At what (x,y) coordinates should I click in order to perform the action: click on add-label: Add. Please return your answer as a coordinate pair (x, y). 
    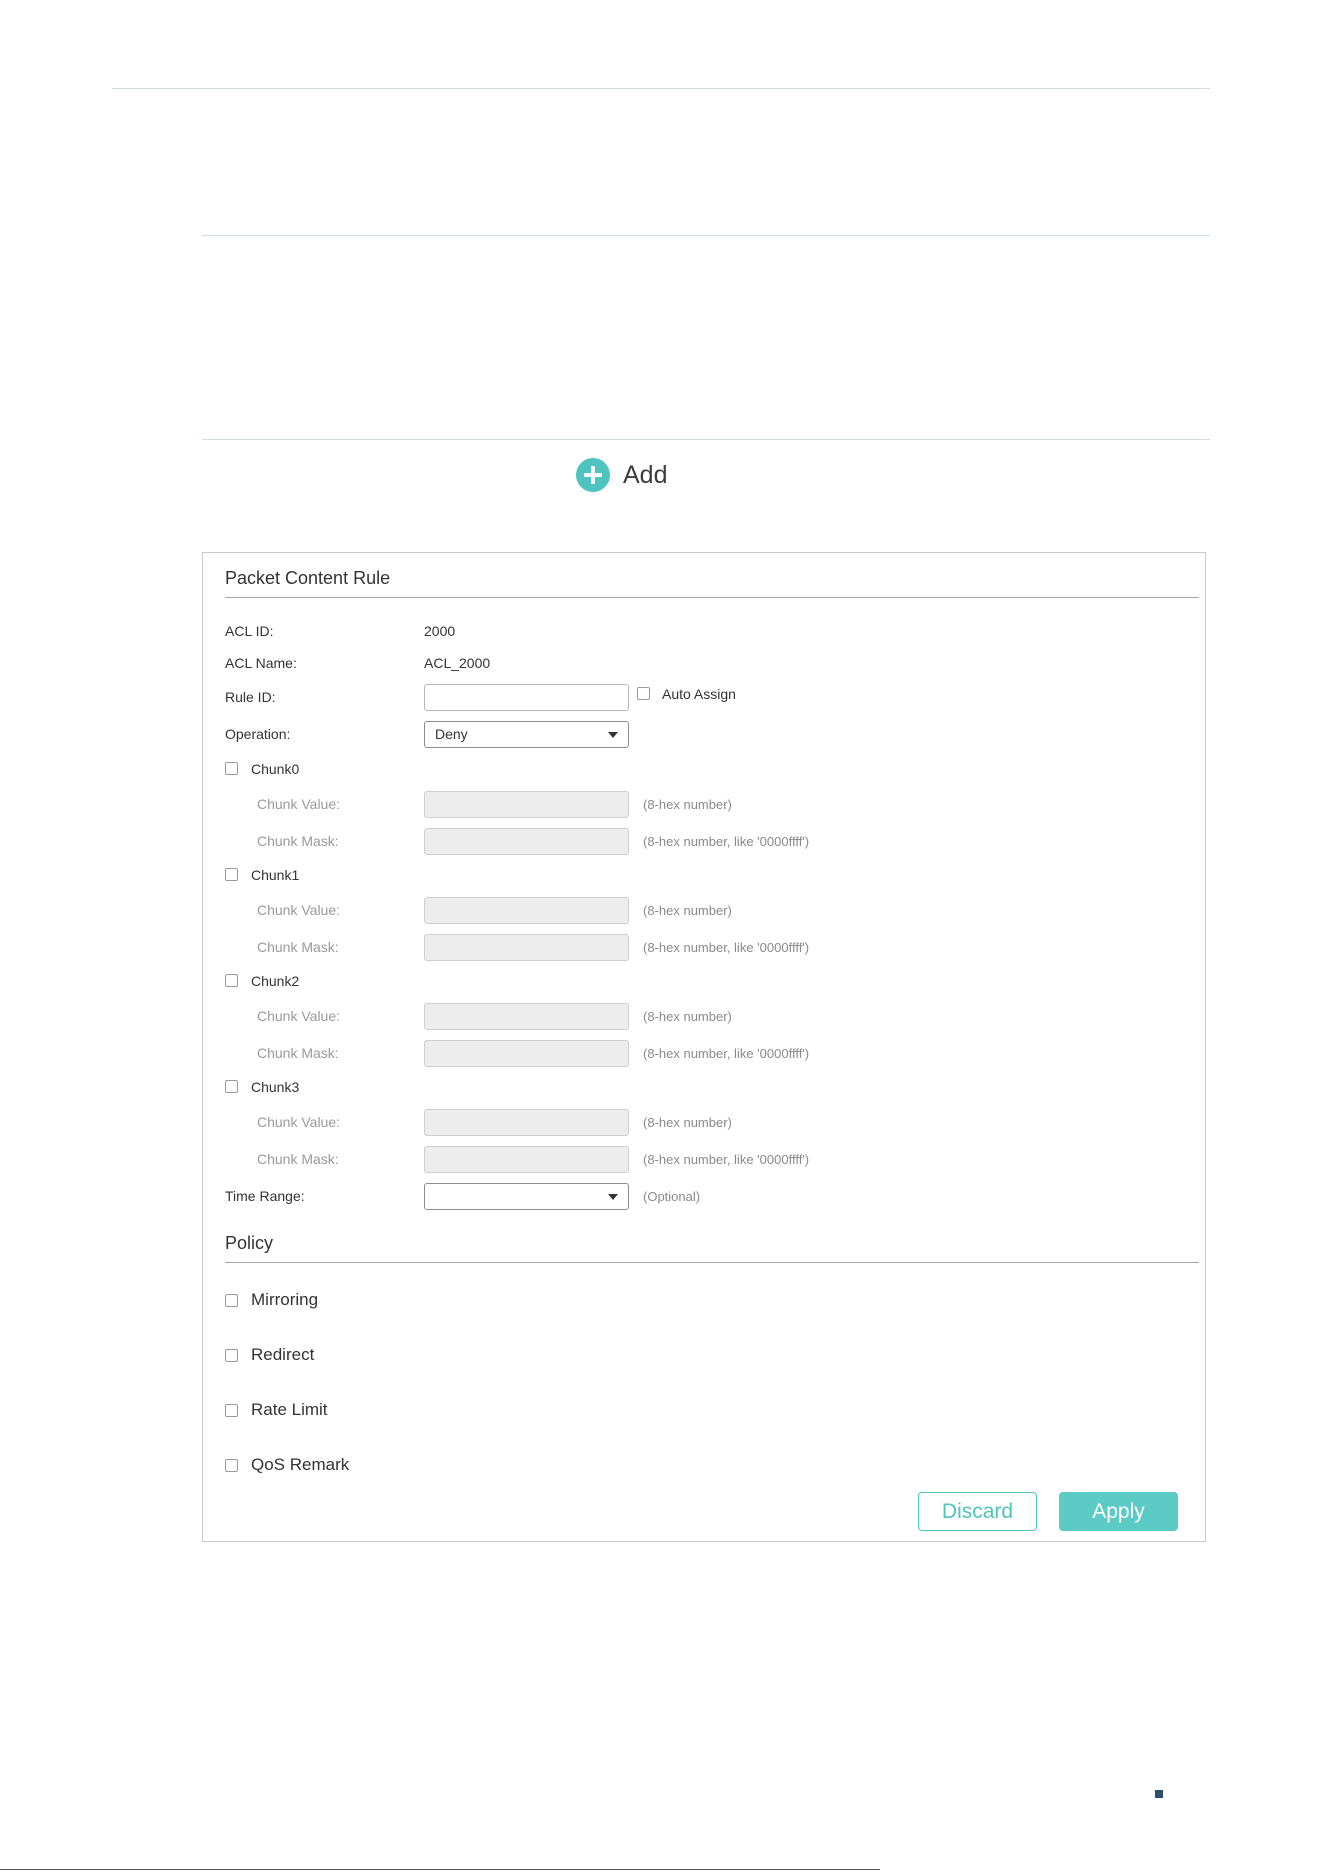
    Looking at the image, I should click on (645, 474).